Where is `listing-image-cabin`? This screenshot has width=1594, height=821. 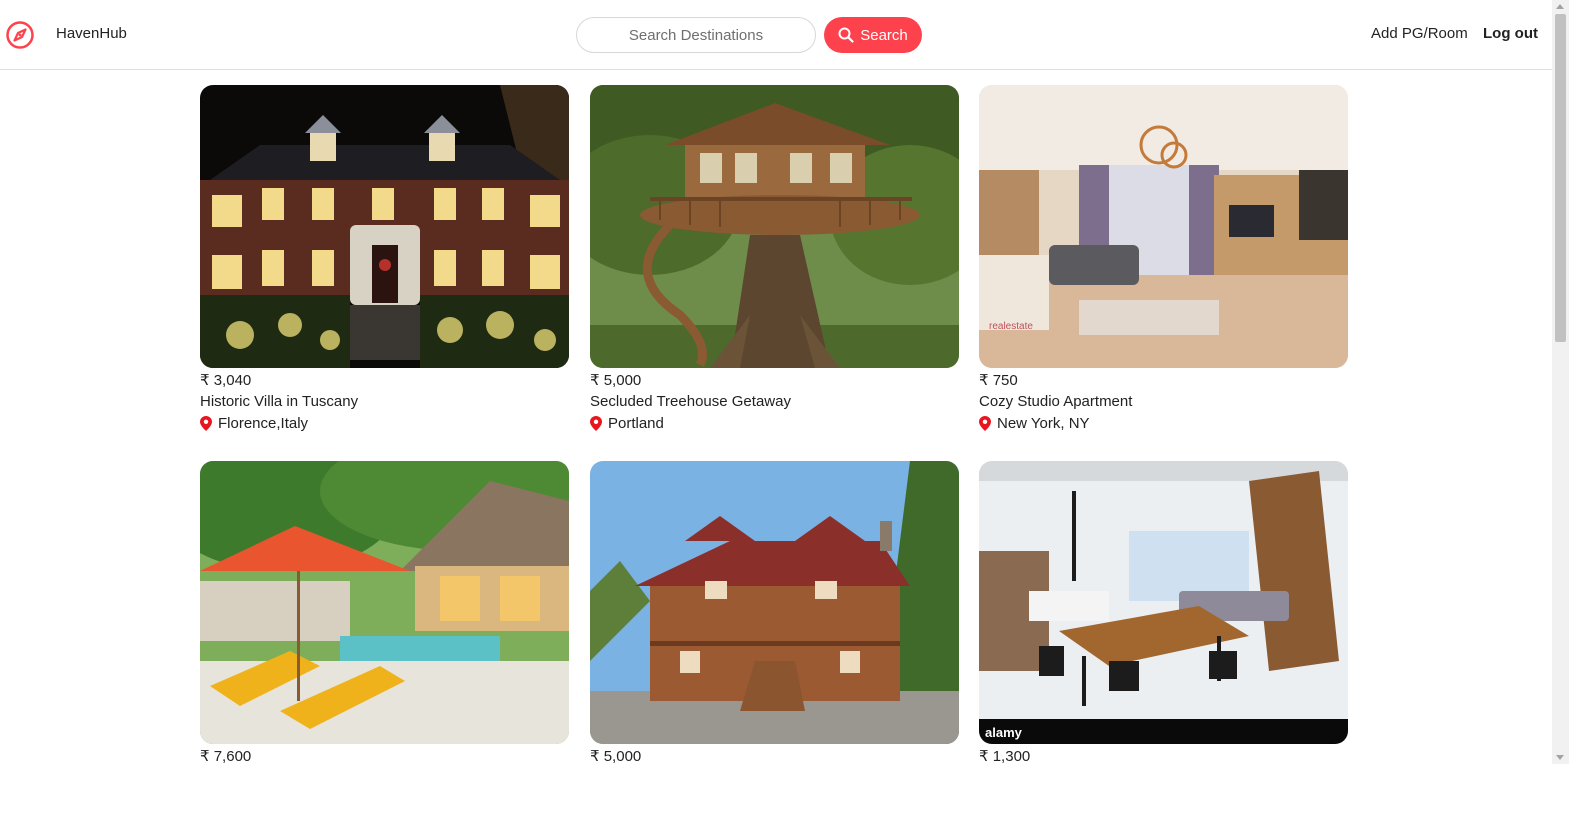
listing-image-cabin is located at coordinates (774, 602).